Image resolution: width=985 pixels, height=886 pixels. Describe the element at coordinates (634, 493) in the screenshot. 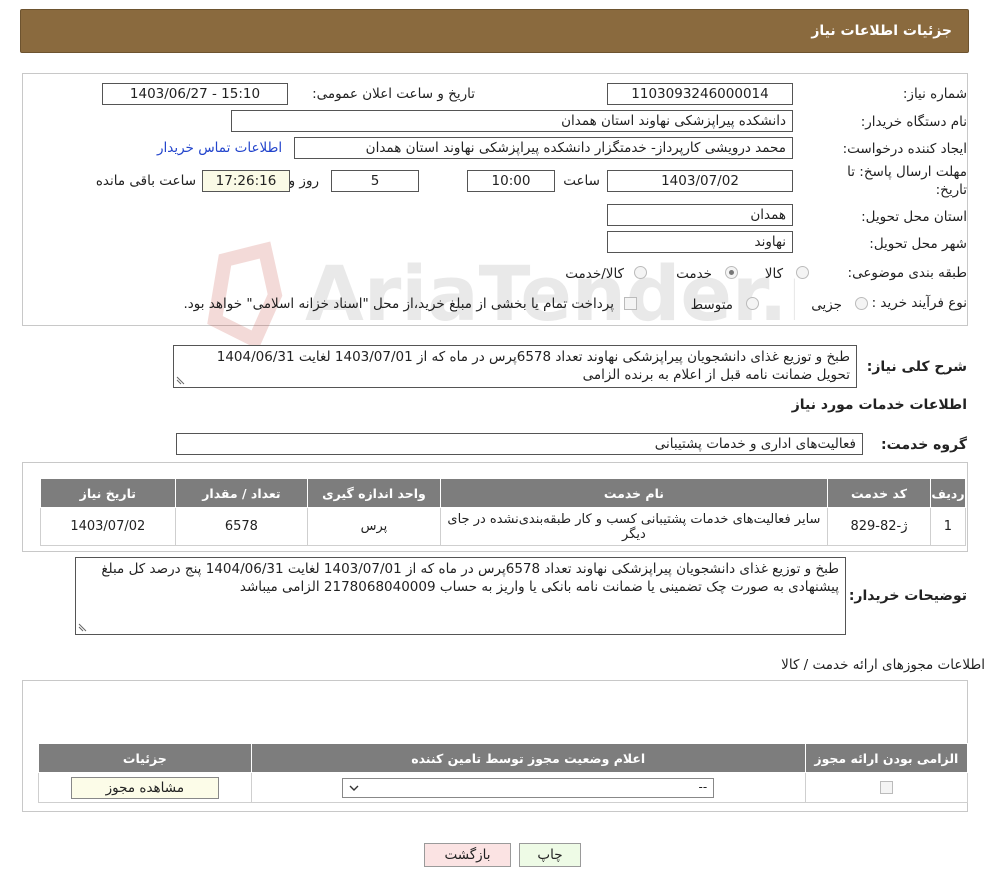

I see `col-name: نام خدمت` at that location.